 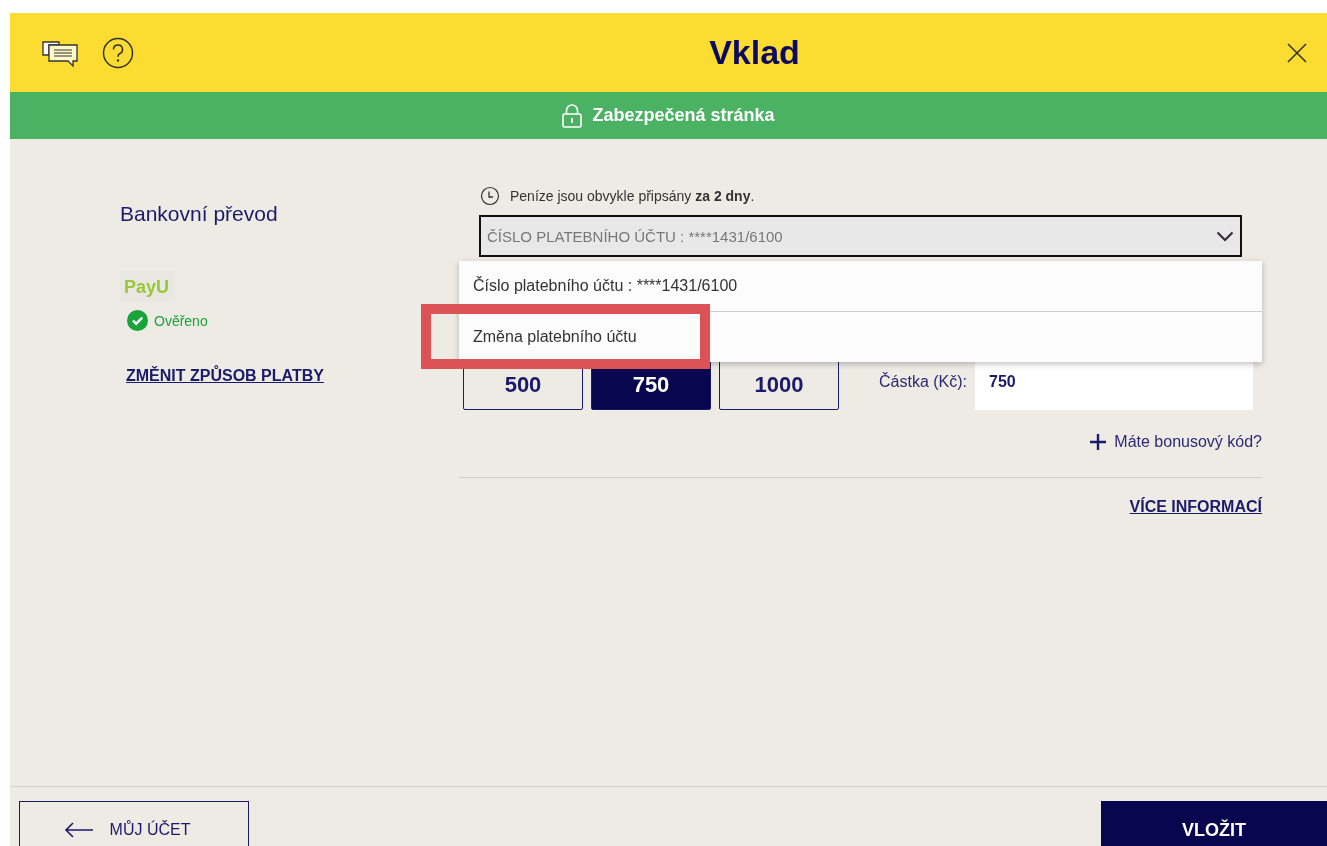 What do you see at coordinates (860, 286) in the screenshot?
I see `dropdown-option: Číslo platebního účtu : ****1431/6100` at bounding box center [860, 286].